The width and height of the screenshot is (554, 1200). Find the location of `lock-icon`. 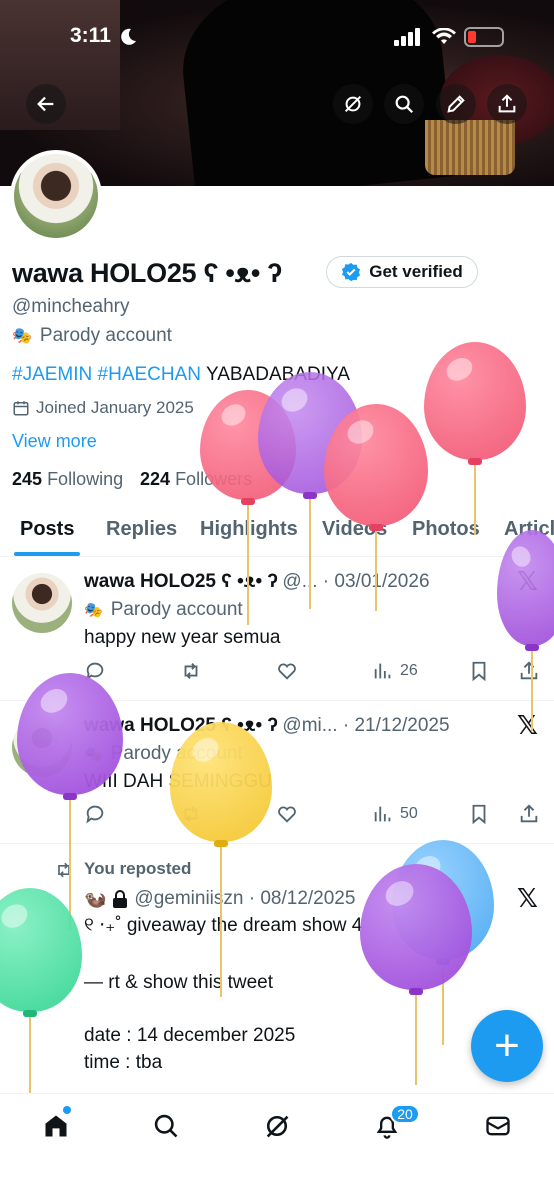

lock-icon is located at coordinates (120, 899).